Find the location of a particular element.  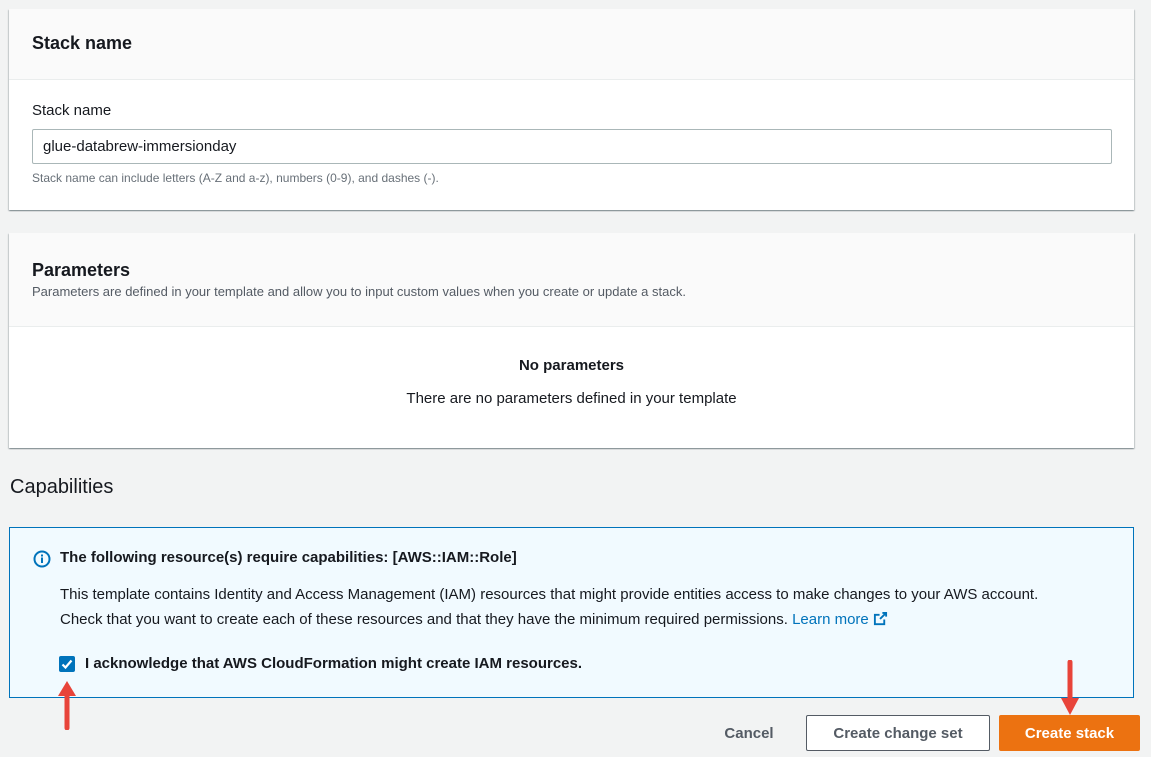

learn-more-link: Learn more is located at coordinates (840, 619).